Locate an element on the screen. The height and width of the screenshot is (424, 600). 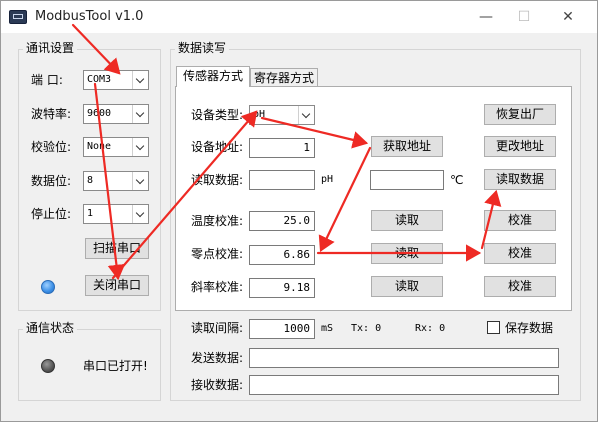
temp-cal-label: 温度校准: is located at coordinates (217, 221).